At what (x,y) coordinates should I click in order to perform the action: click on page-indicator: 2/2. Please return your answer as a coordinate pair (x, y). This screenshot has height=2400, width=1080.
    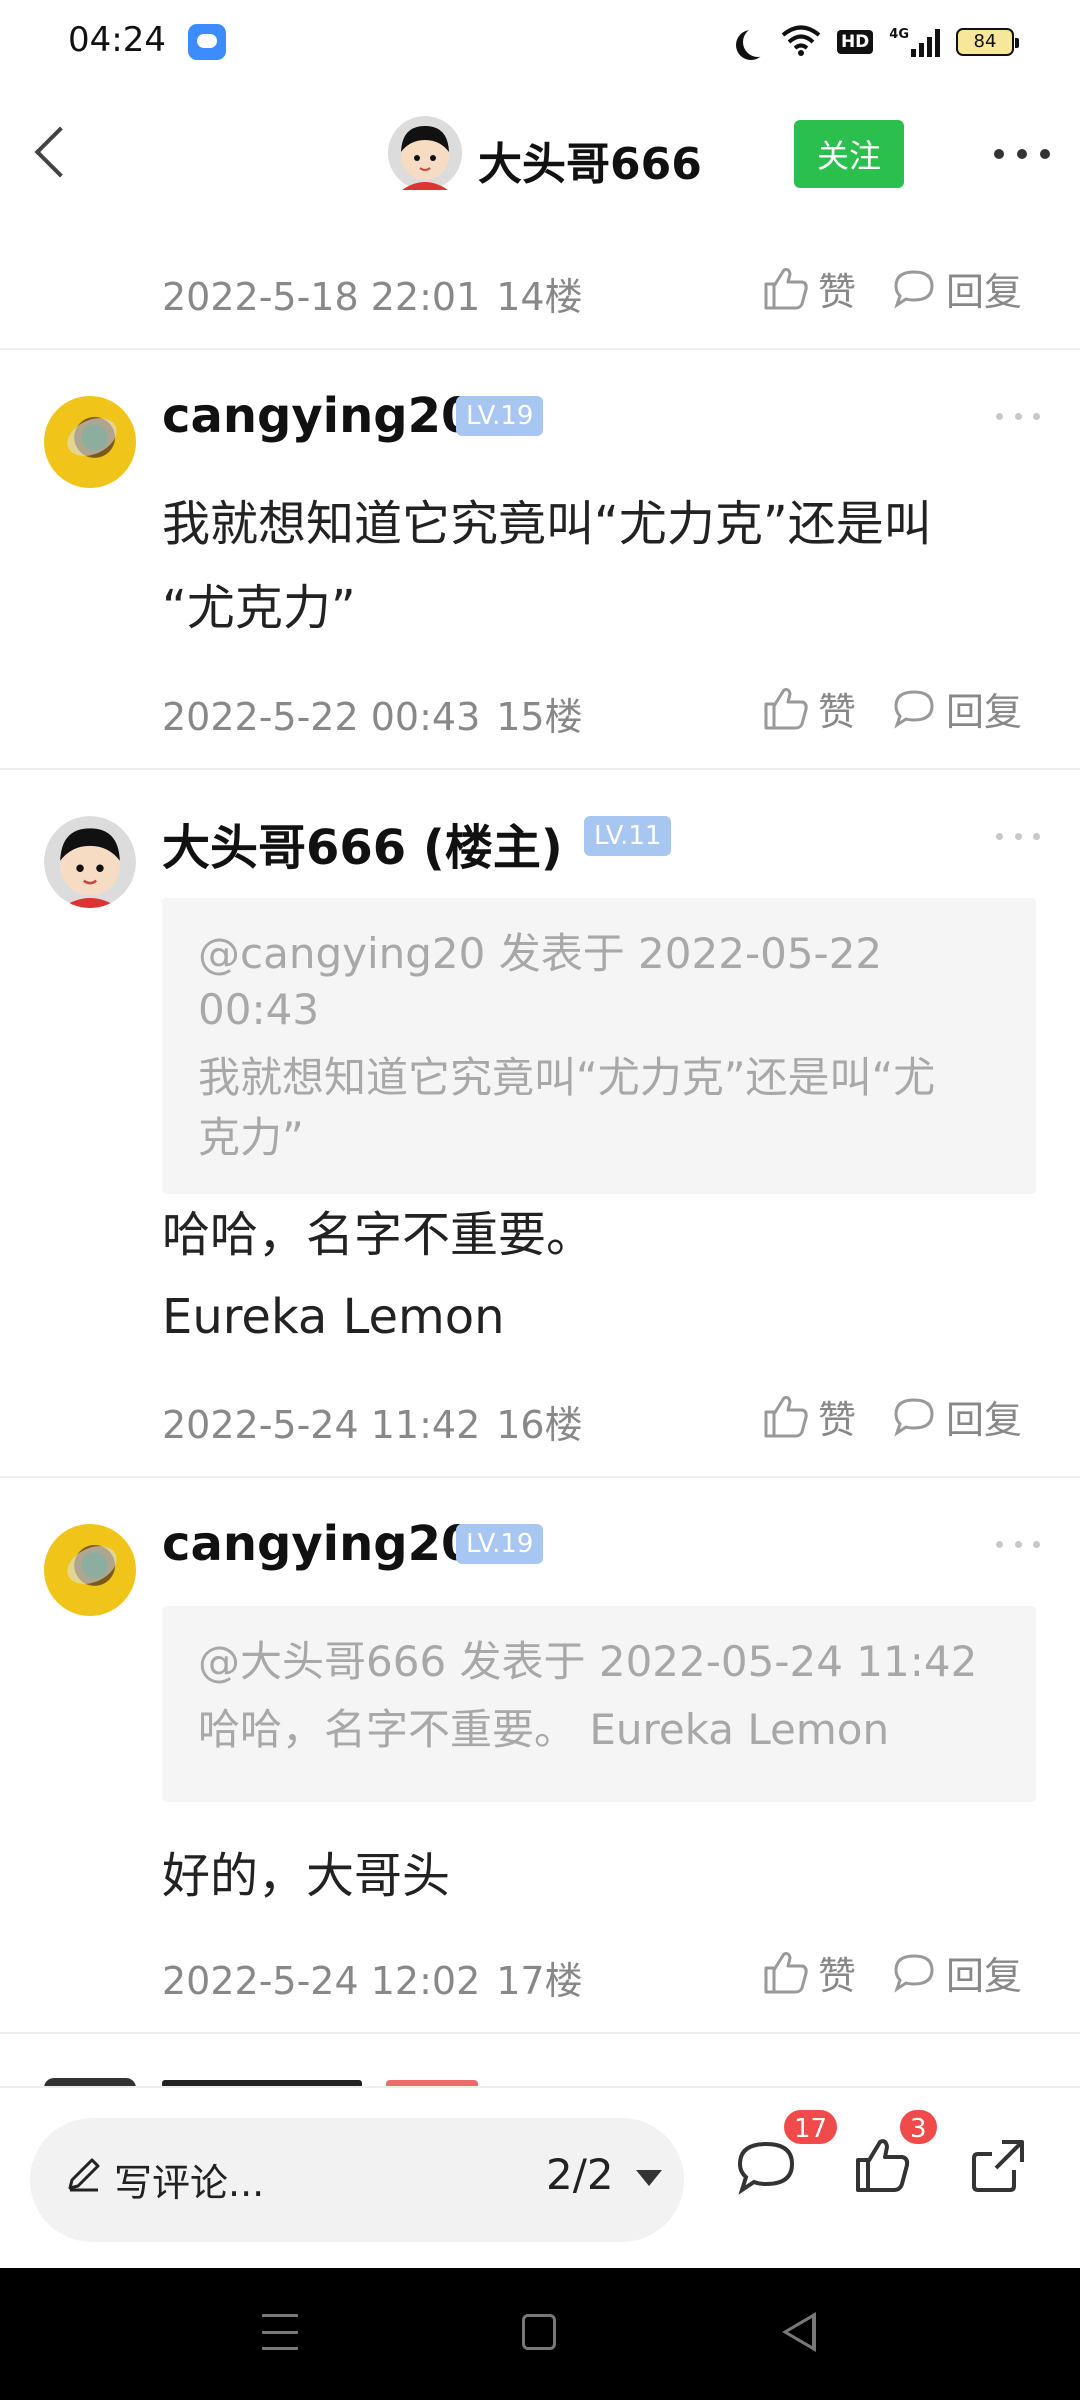
    Looking at the image, I should click on (580, 2174).